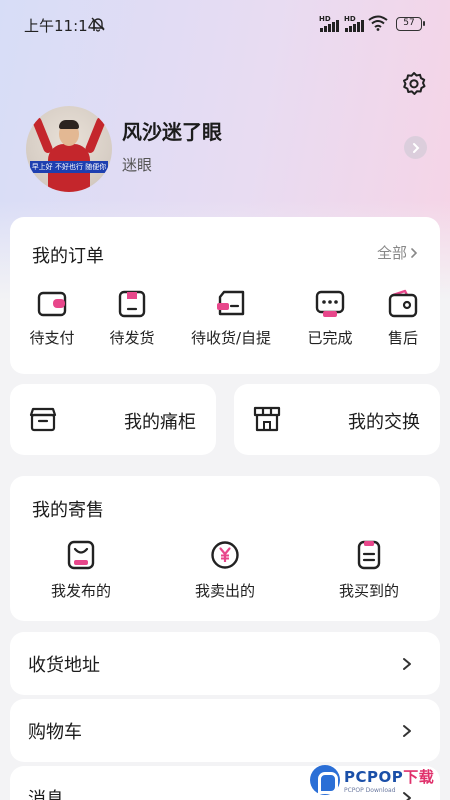 This screenshot has width=450, height=800. I want to click on wallet-card-icon, so click(52, 304).